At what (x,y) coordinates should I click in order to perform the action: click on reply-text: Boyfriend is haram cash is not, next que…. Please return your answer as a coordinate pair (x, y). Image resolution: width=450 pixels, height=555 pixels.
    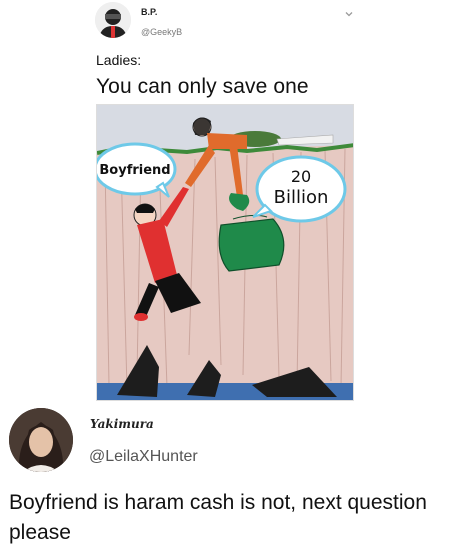
    Looking at the image, I should click on (218, 517).